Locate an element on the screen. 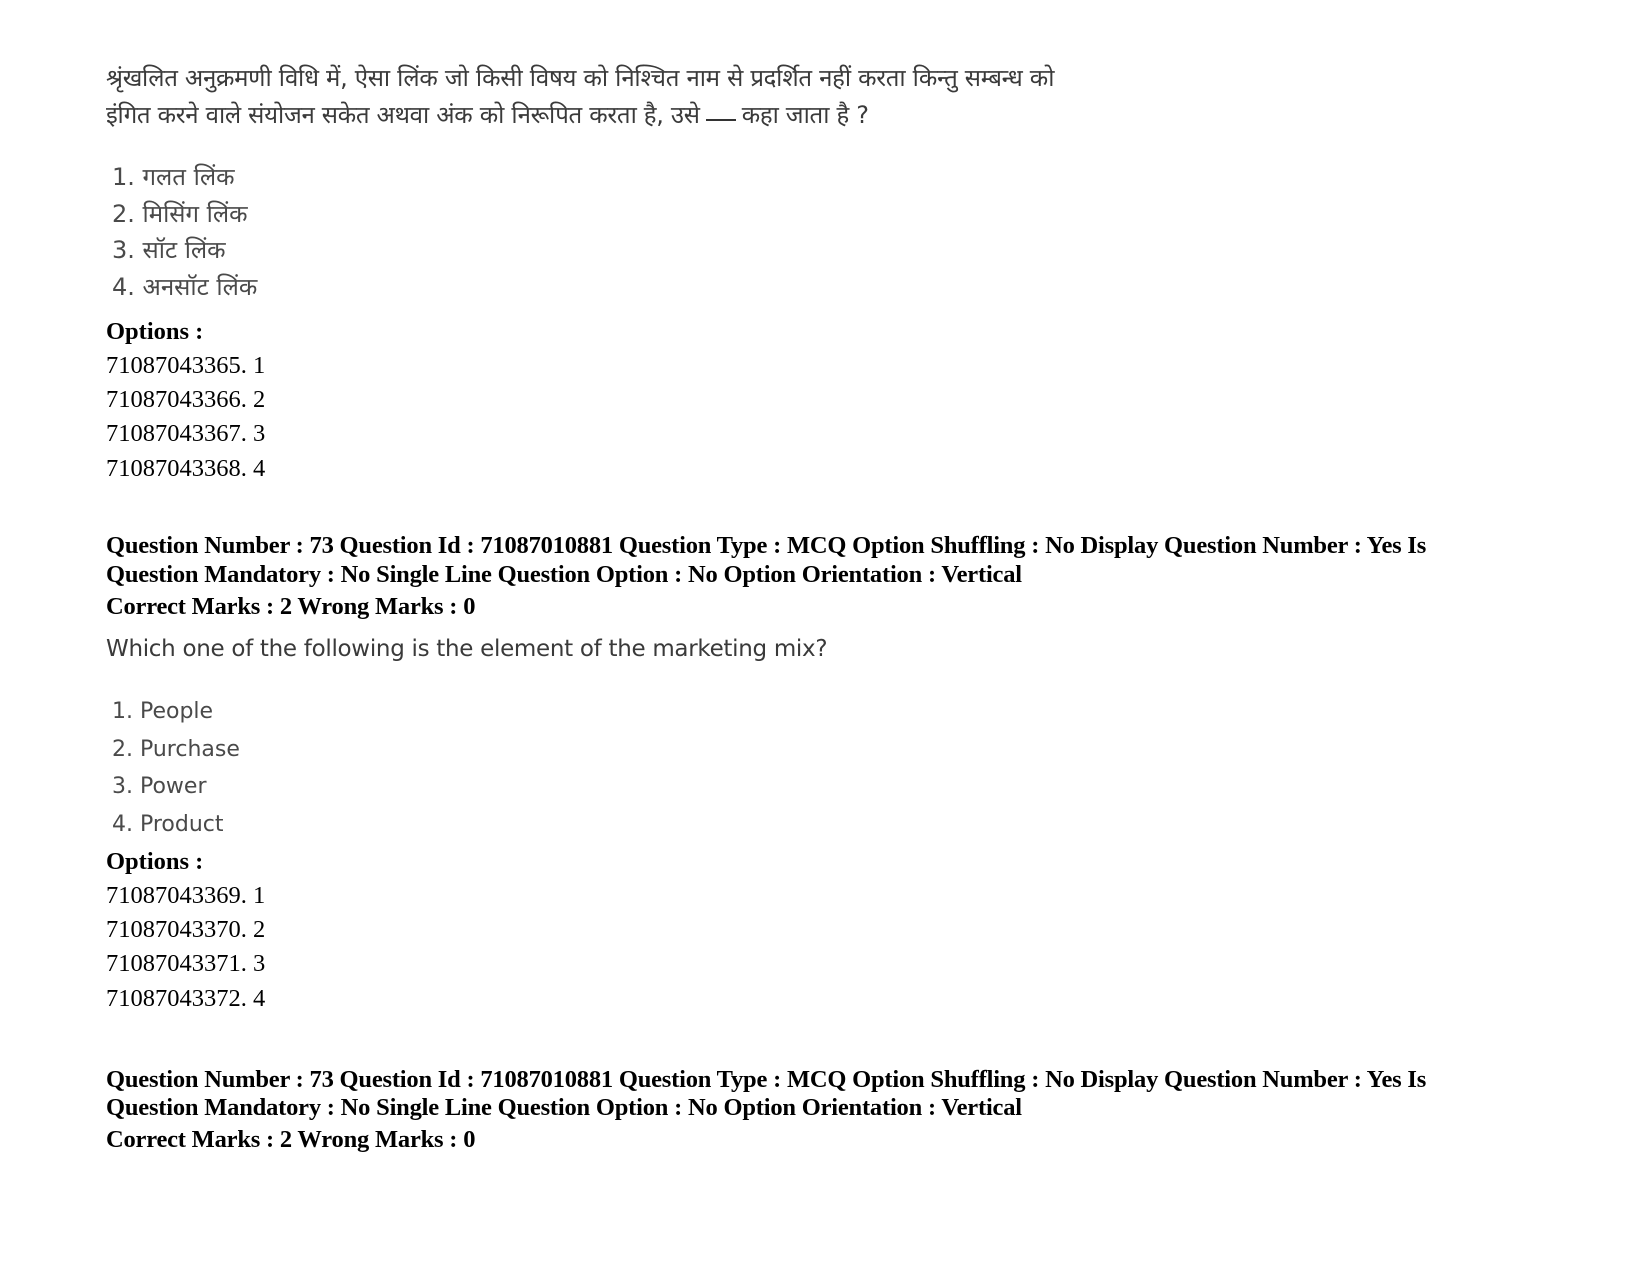 The image size is (1650, 1275). question-73-option-id-1: 71087043369. 1 is located at coordinates (186, 895).